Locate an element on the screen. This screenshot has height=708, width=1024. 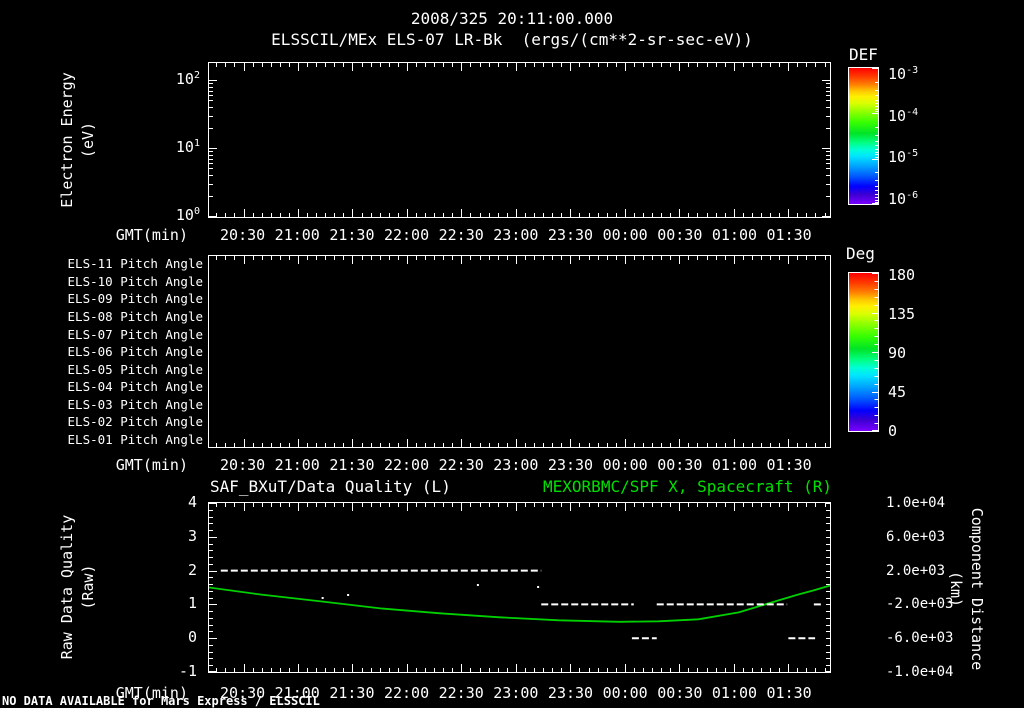
pitch-row-label: ELS-04 Pitch Angle is located at coordinates (135, 387).